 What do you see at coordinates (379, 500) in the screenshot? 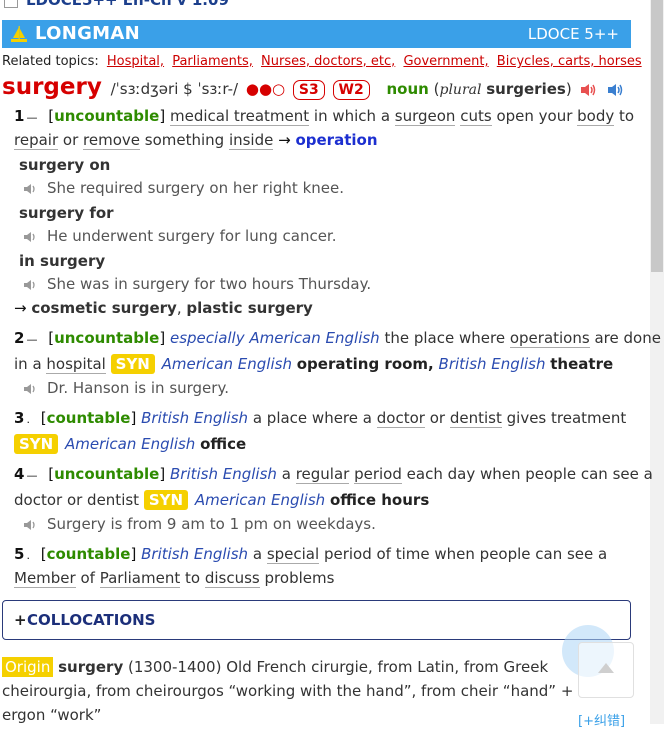
I see `synonym-word: office hours` at bounding box center [379, 500].